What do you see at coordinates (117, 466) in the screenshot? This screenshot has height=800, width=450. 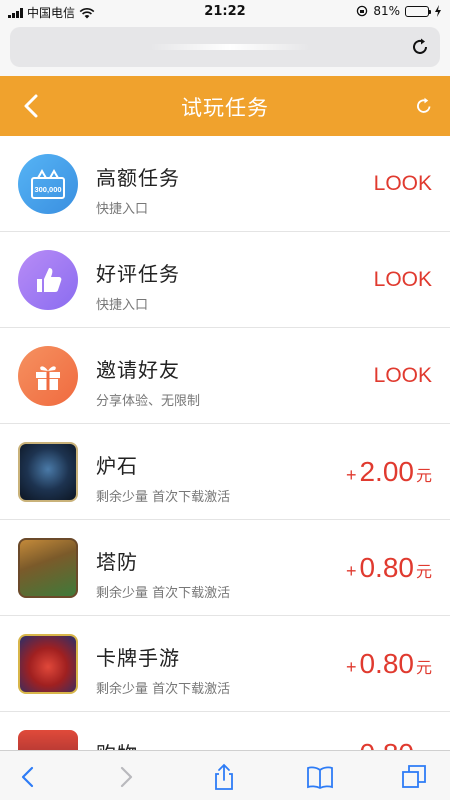 I see `item-title: 炉石` at bounding box center [117, 466].